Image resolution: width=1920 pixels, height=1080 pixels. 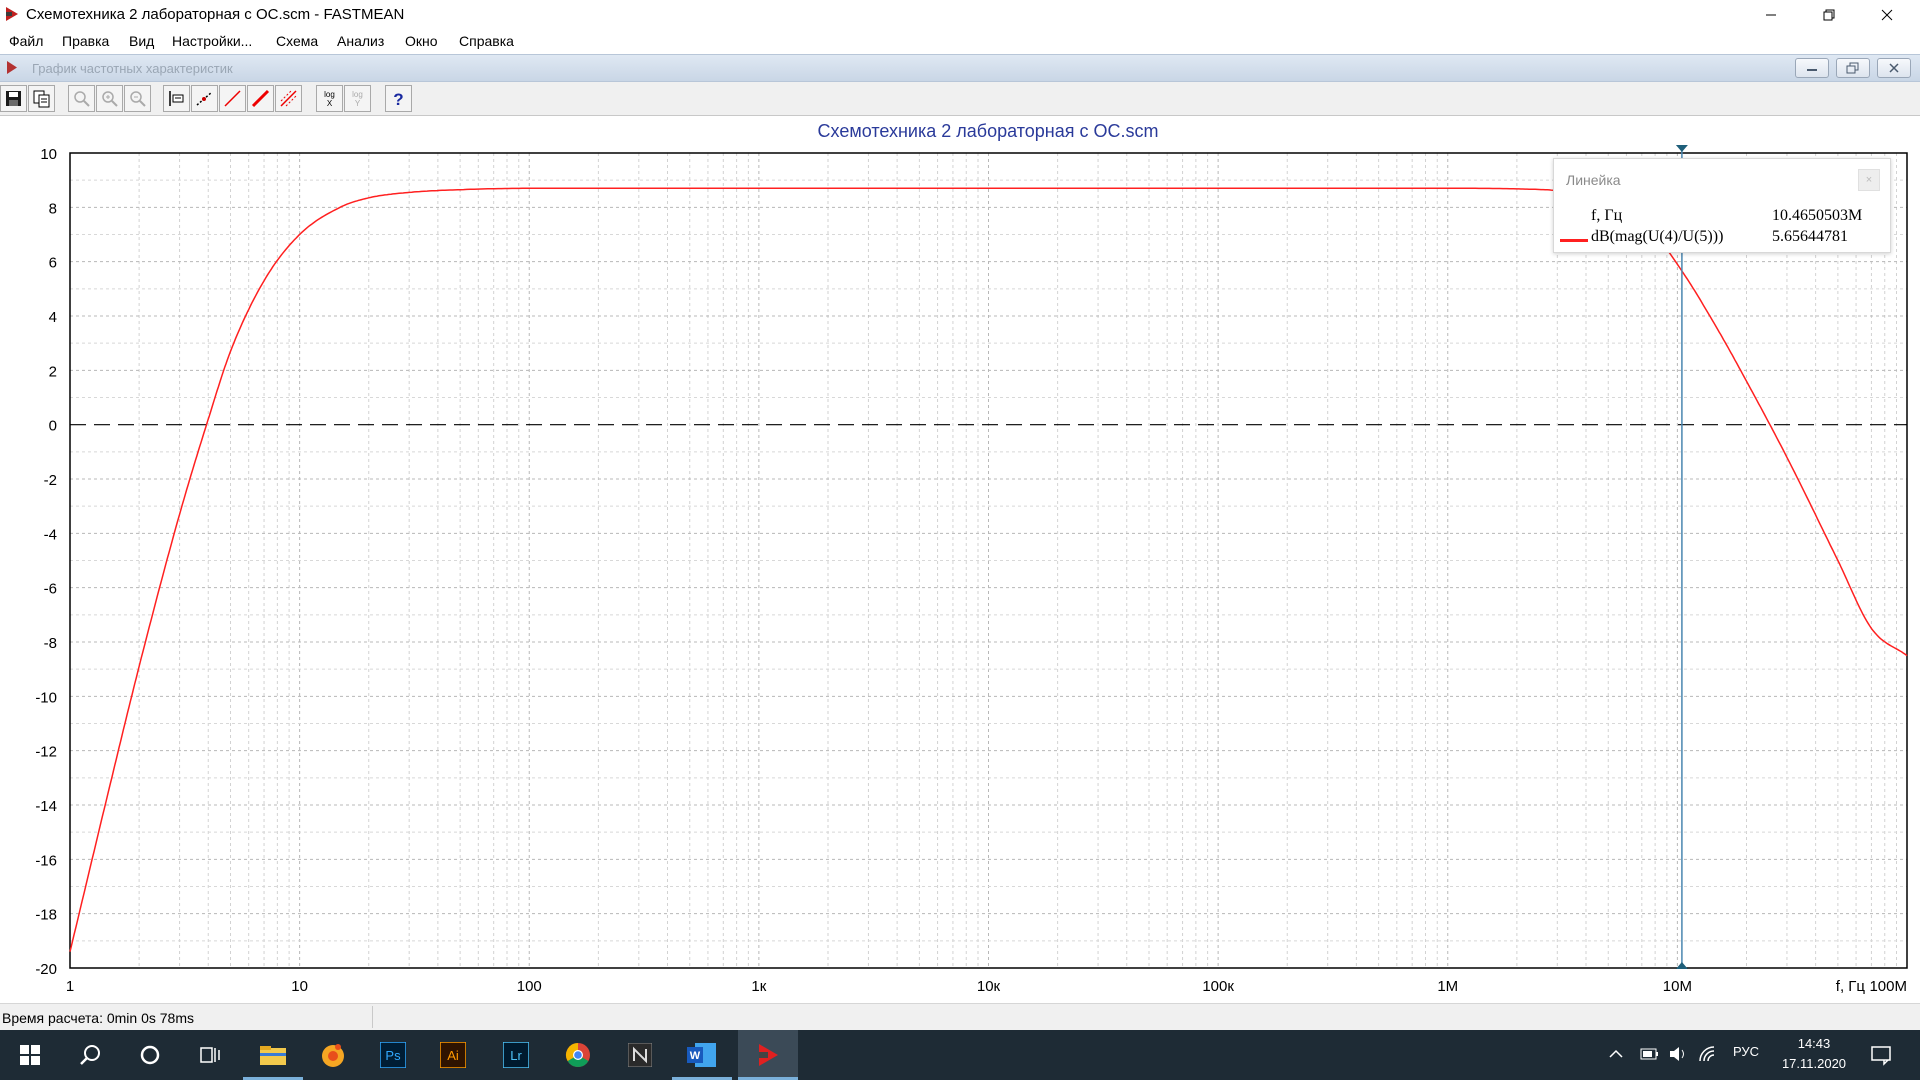 What do you see at coordinates (333, 1055) in the screenshot?
I see `daw-app-button` at bounding box center [333, 1055].